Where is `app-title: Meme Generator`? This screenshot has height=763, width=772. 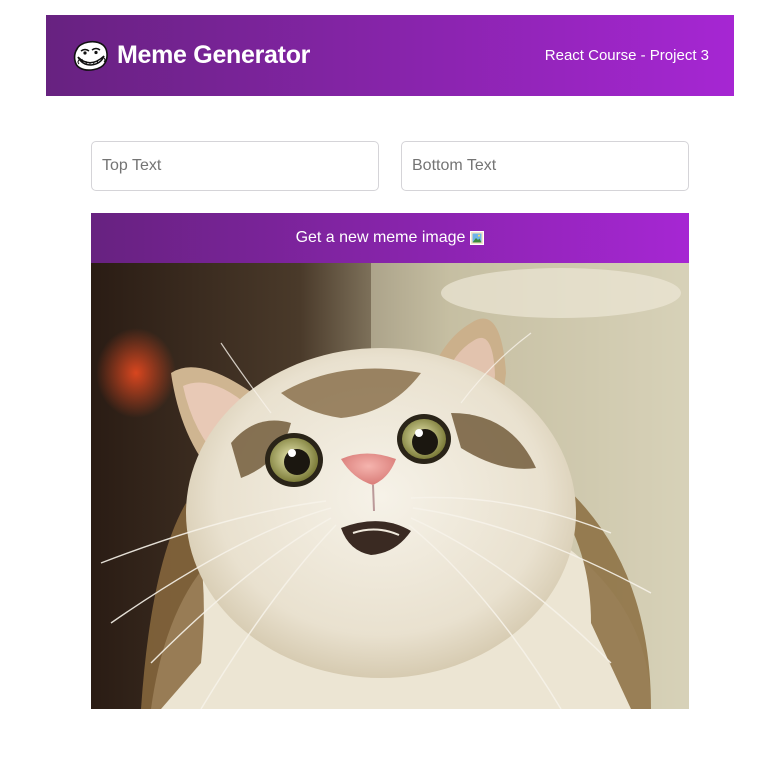
app-title: Meme Generator is located at coordinates (214, 55).